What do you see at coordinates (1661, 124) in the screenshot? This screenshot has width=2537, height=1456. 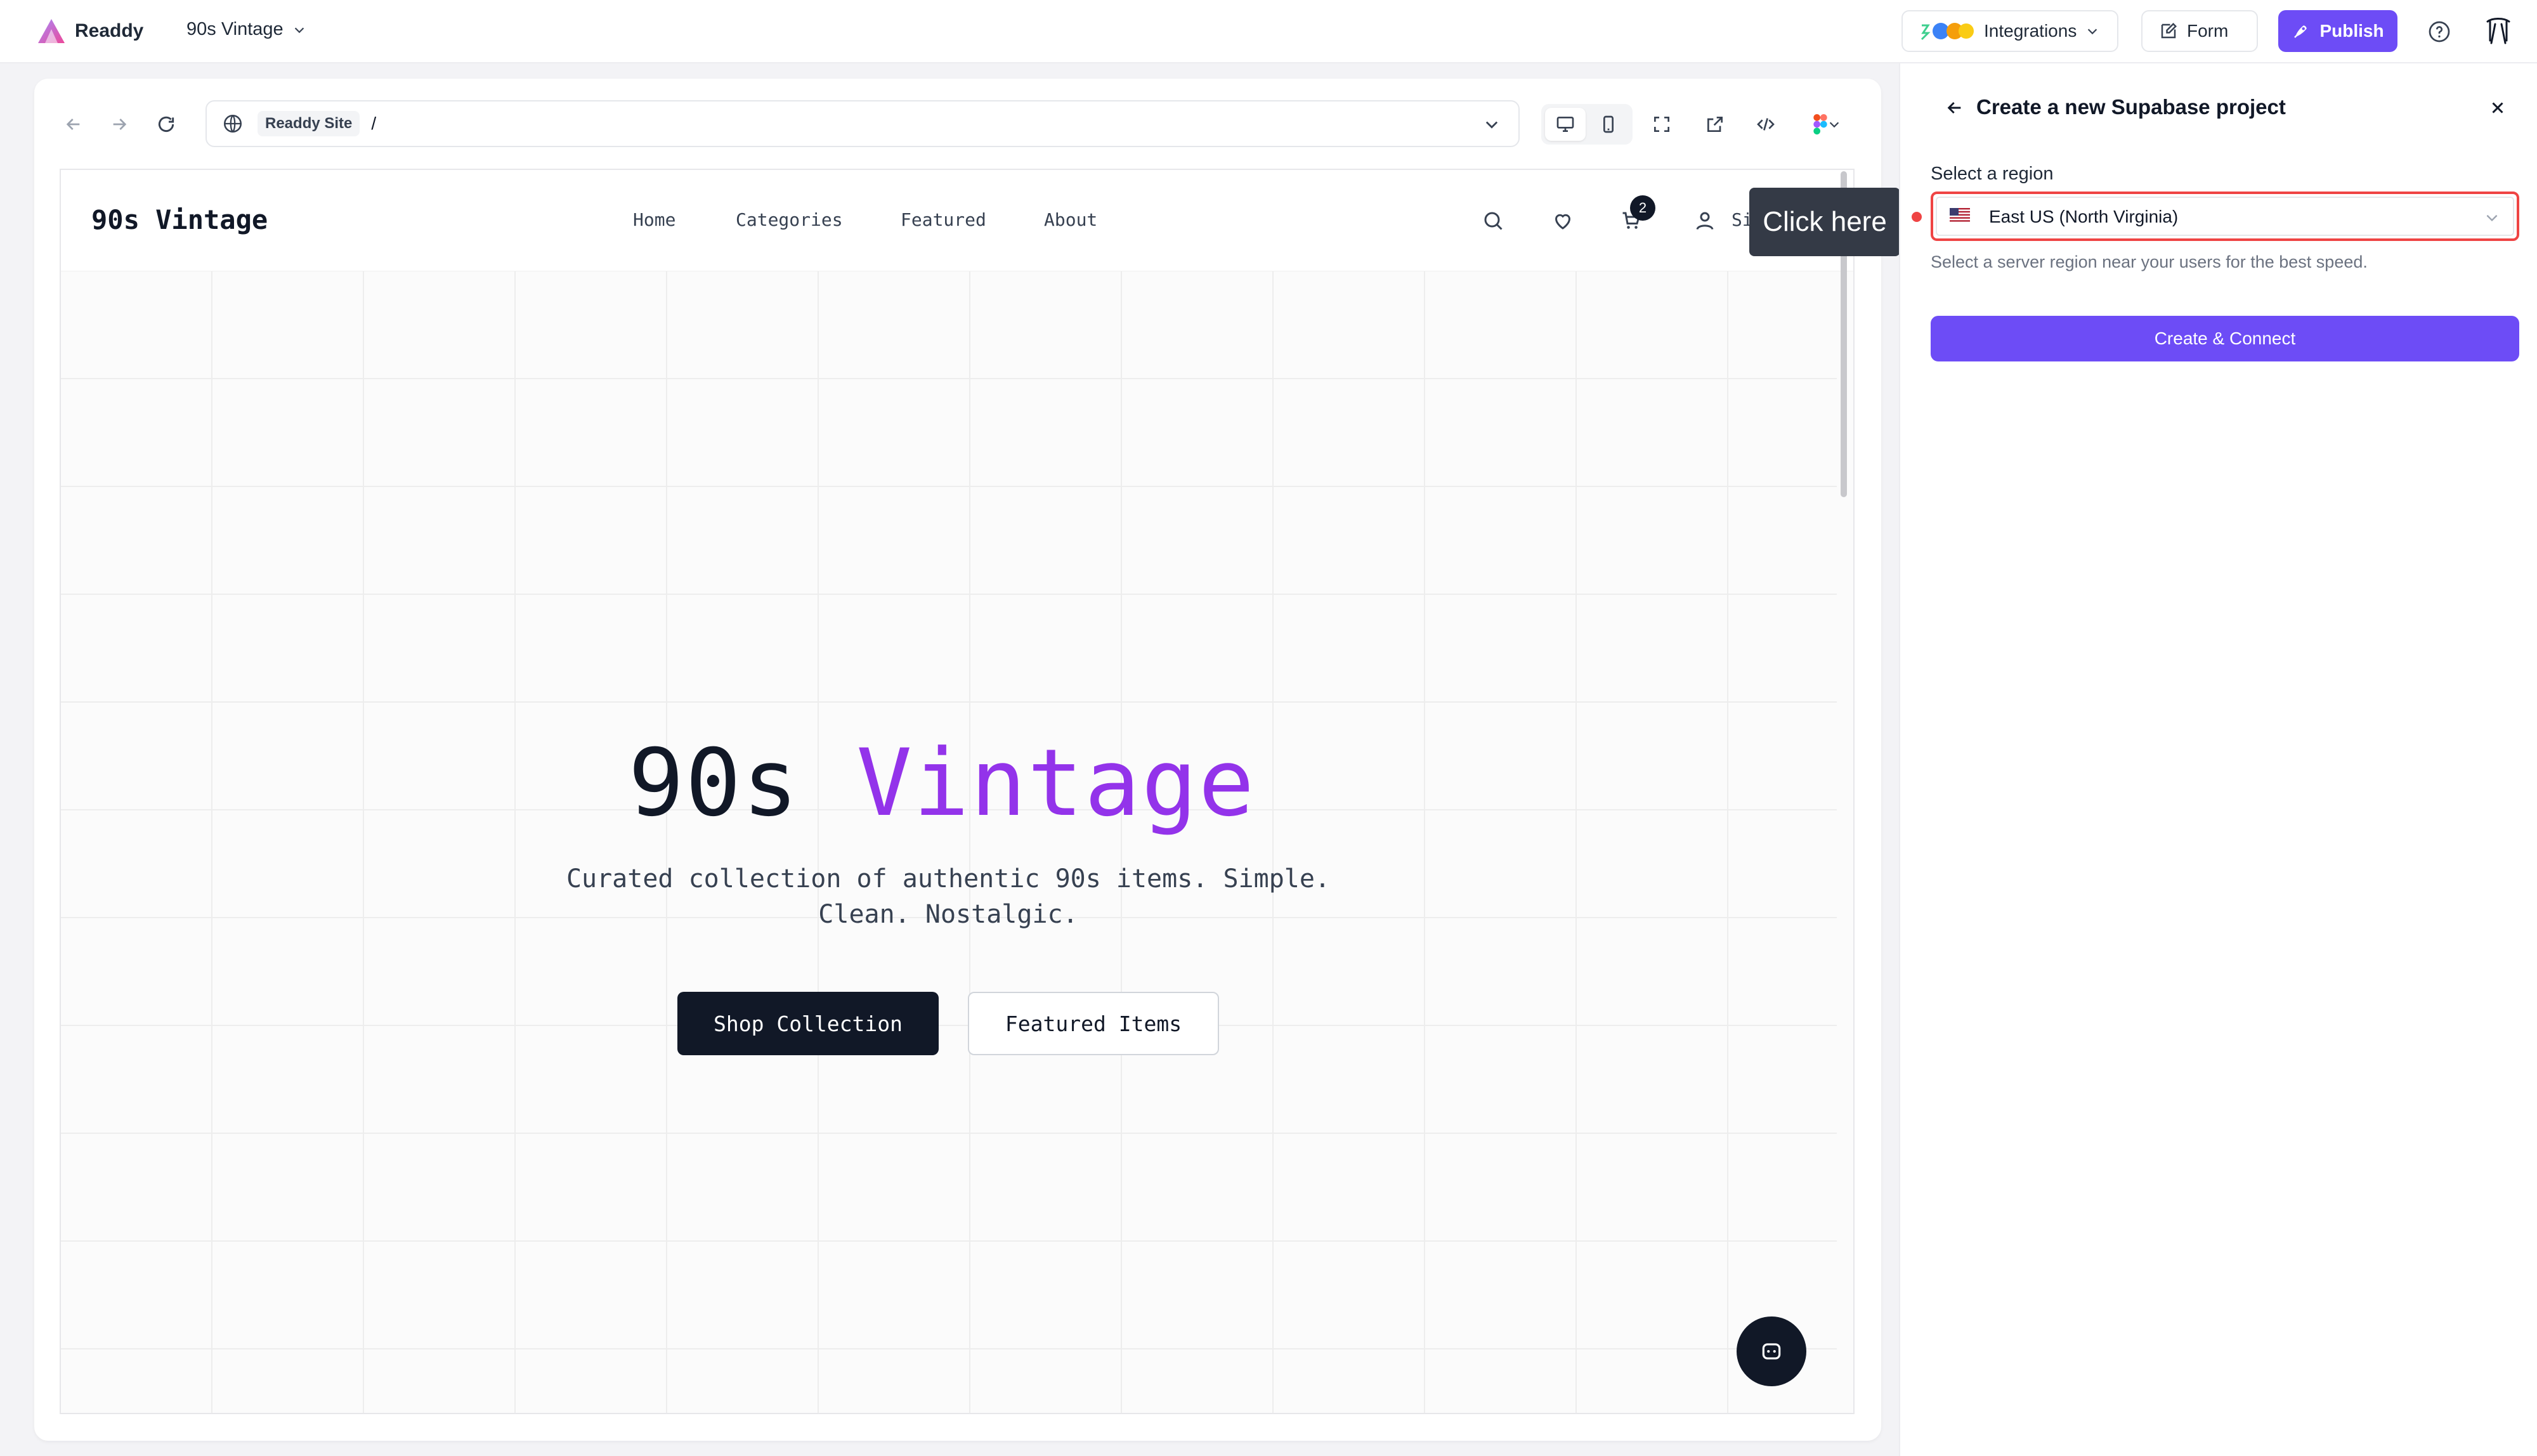 I see `fullscreen-icon` at bounding box center [1661, 124].